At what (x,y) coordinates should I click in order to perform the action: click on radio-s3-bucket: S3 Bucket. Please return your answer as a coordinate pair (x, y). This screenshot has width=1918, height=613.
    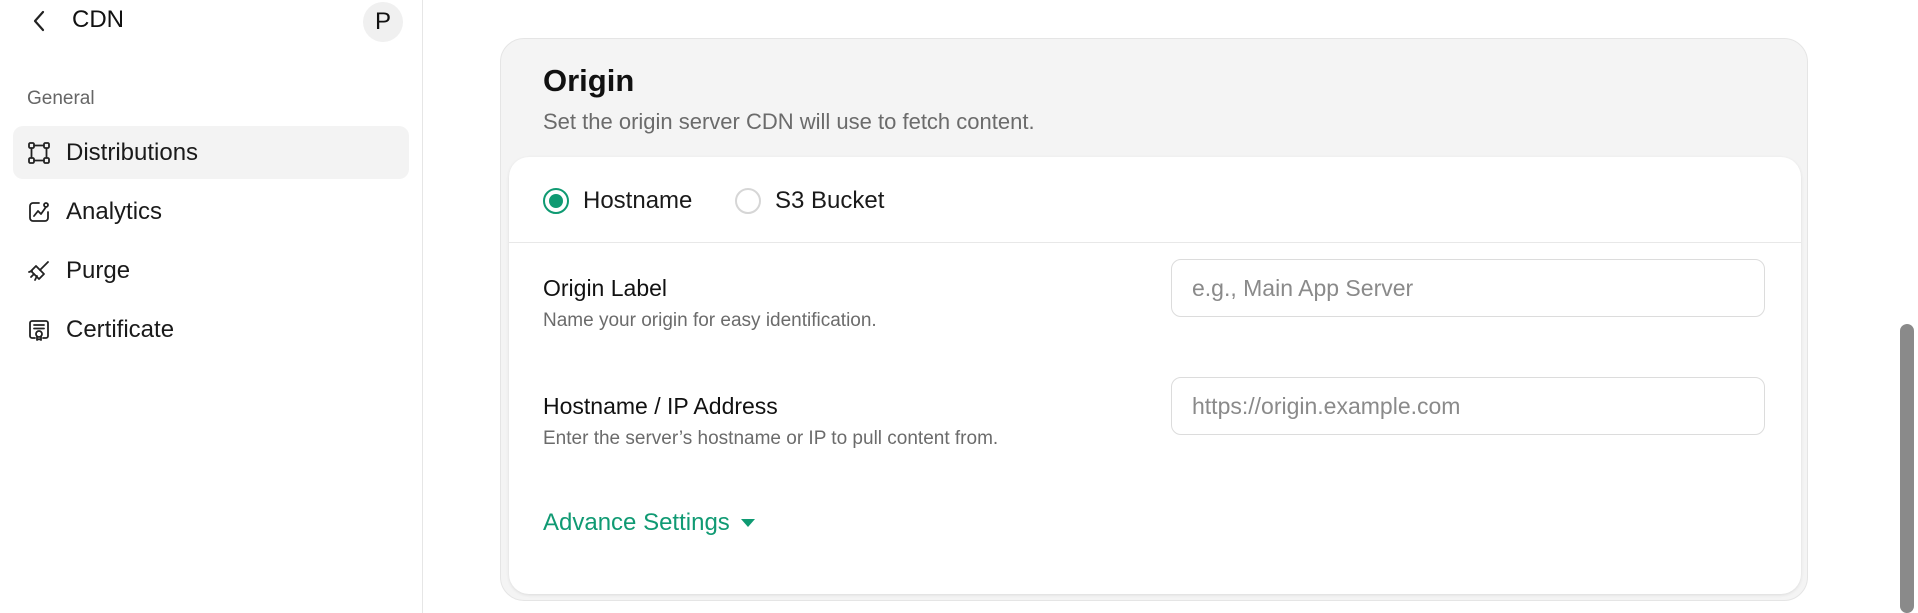
    Looking at the image, I should click on (809, 201).